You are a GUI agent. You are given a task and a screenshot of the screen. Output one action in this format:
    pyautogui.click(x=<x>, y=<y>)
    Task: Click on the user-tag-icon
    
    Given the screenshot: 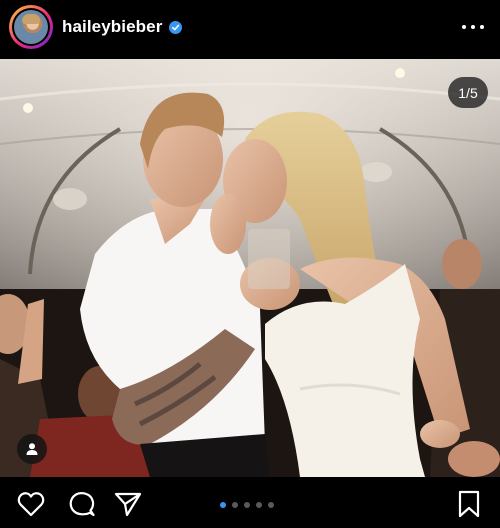 What is the action you would take?
    pyautogui.click(x=32, y=449)
    